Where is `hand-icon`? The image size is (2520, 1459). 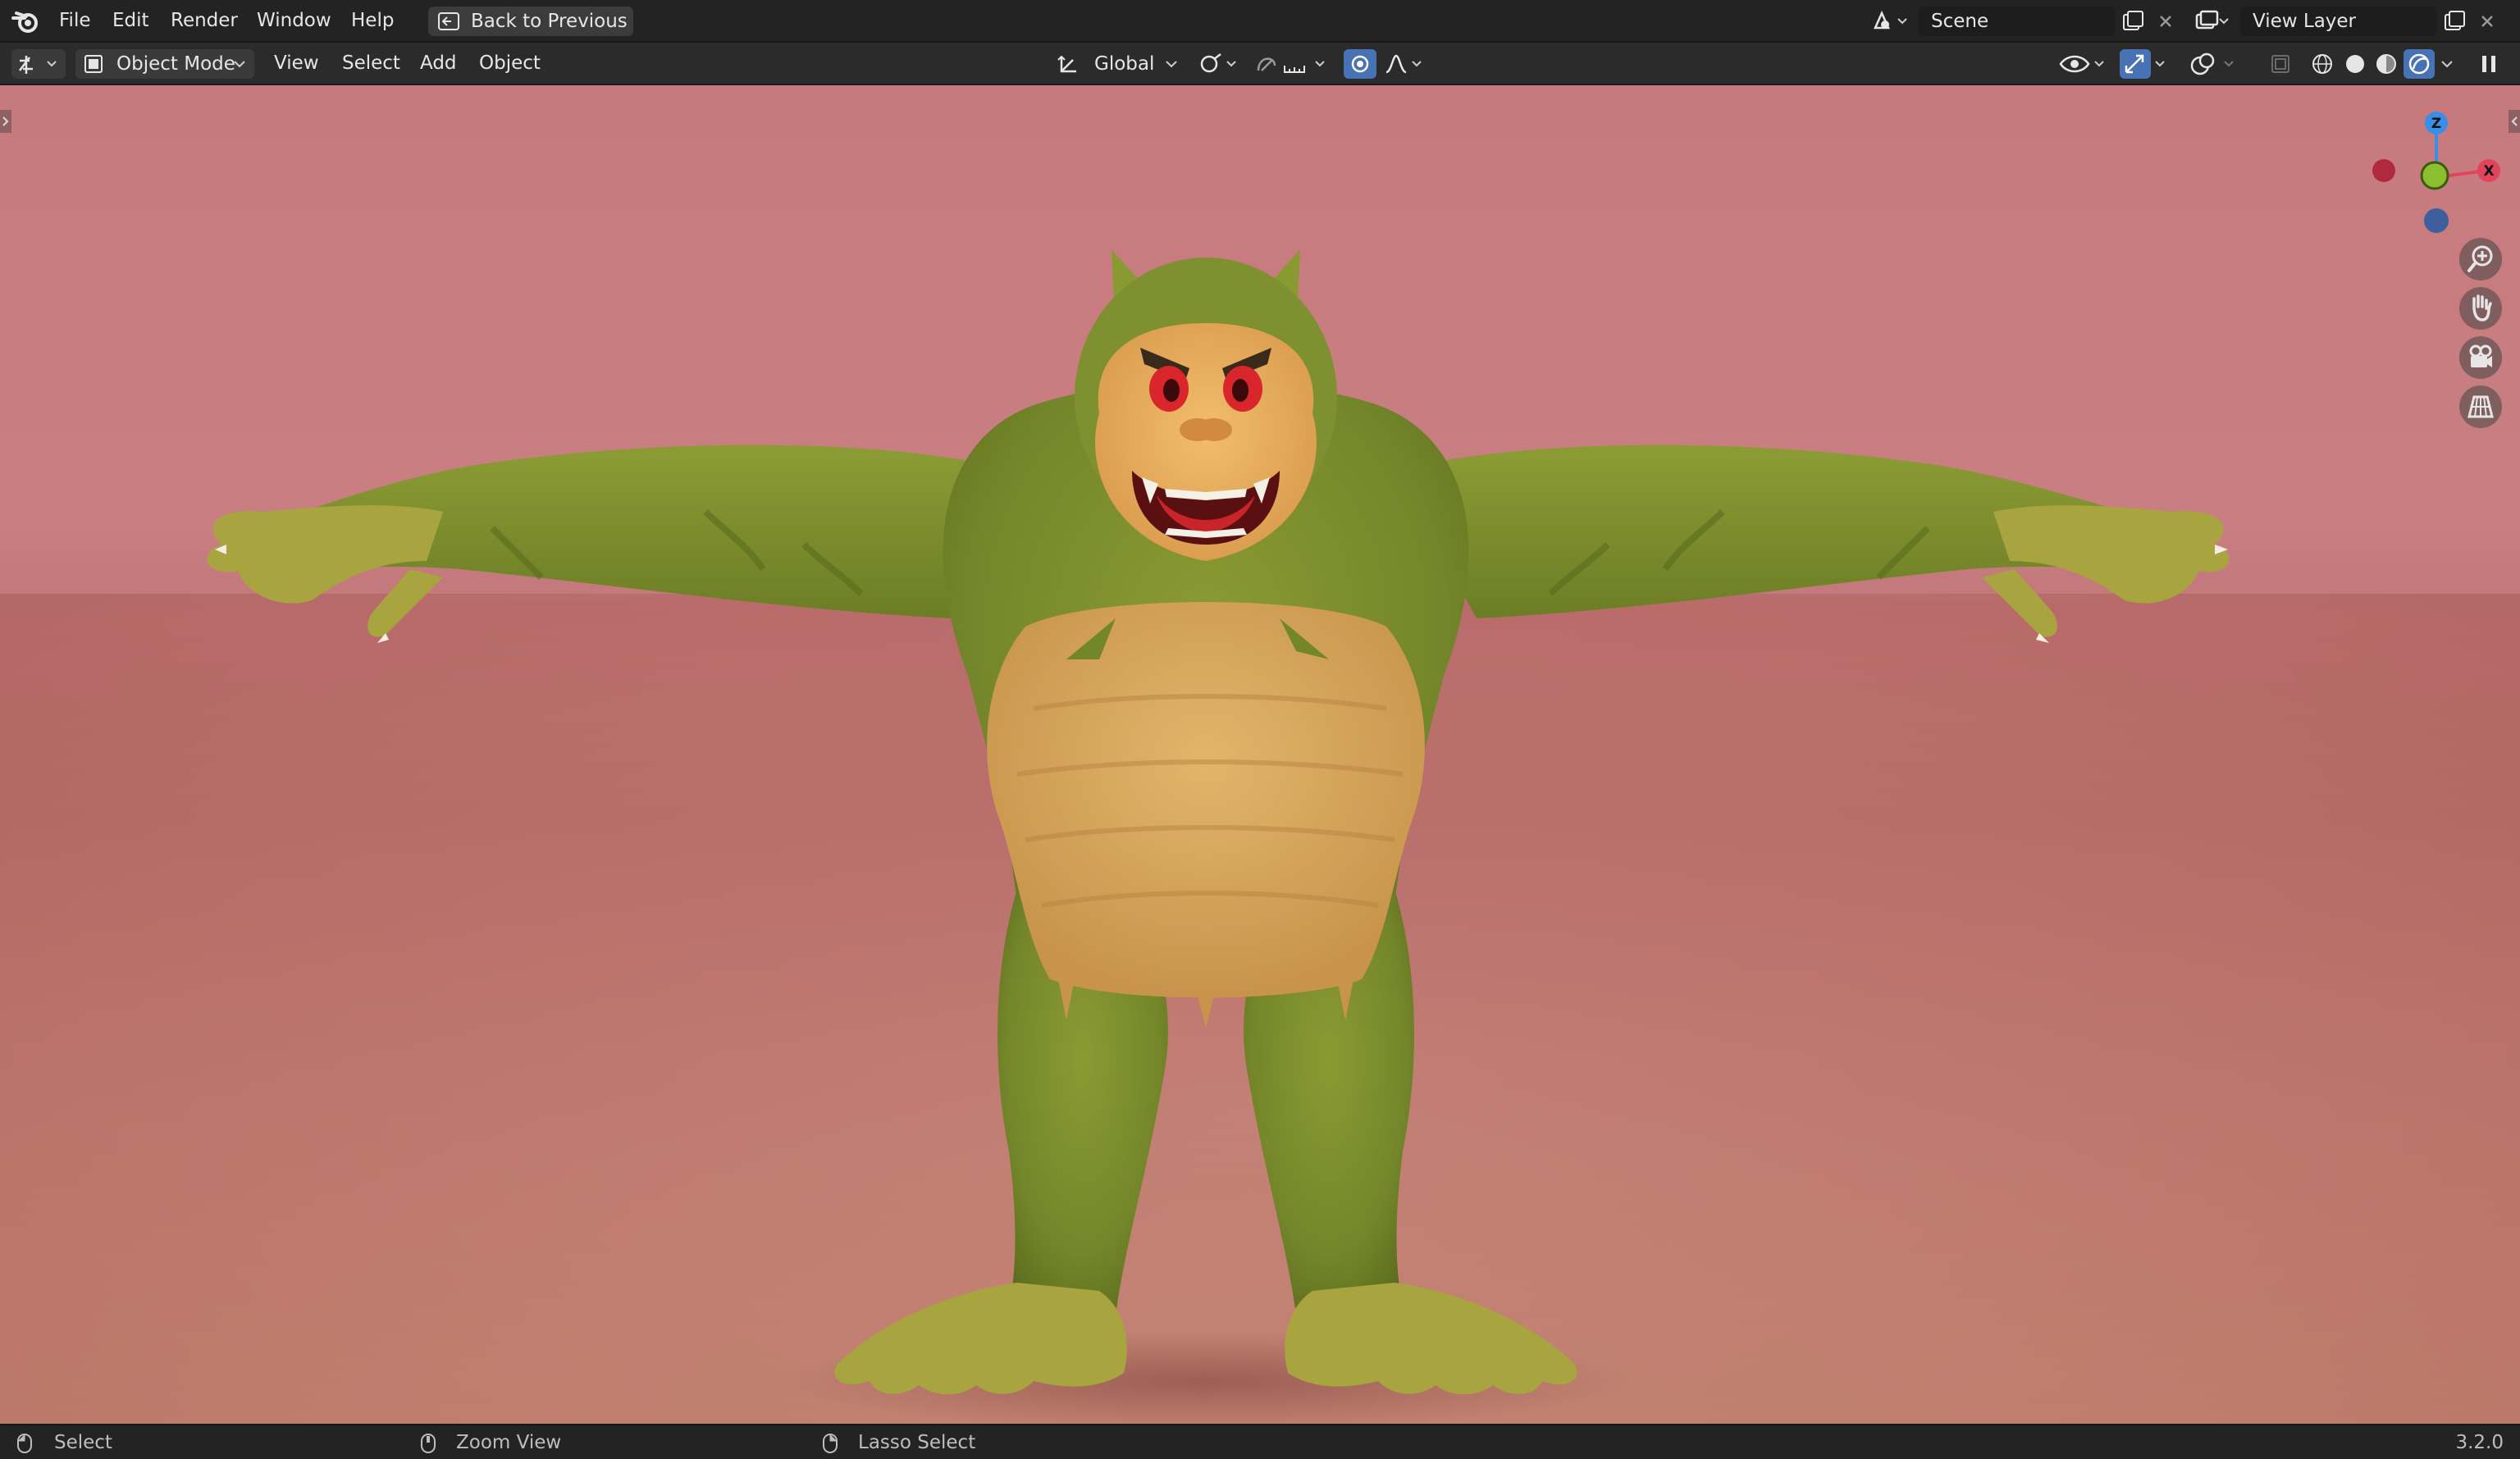 hand-icon is located at coordinates (2481, 308).